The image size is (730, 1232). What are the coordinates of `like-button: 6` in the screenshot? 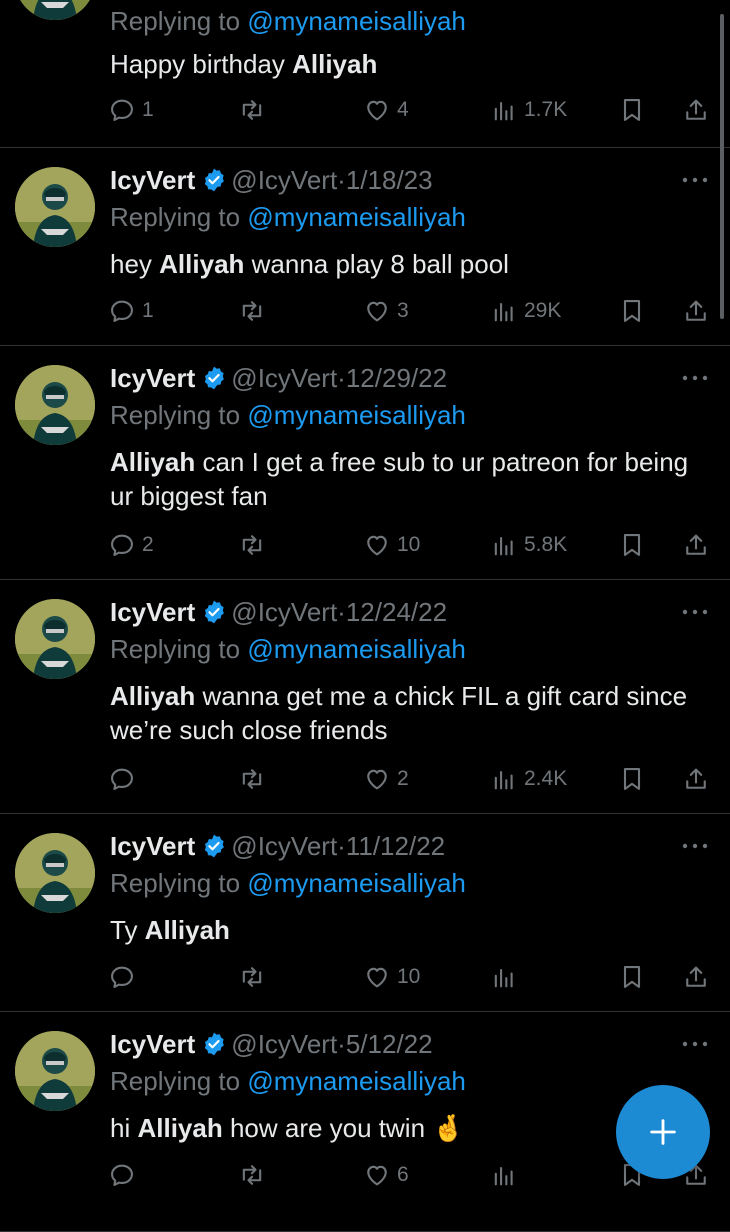 It's located at (386, 1175).